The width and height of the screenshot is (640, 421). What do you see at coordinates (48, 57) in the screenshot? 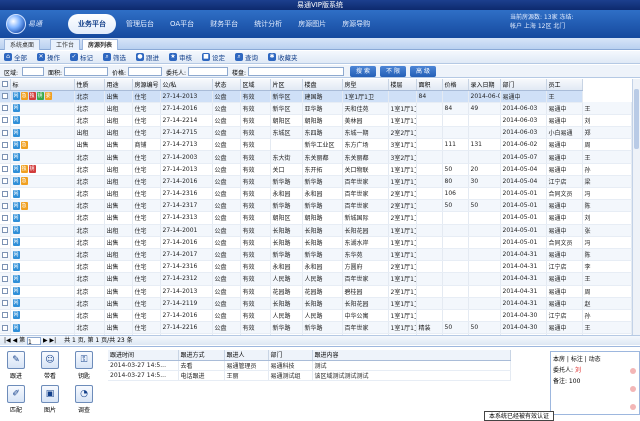
I see `toolbar-item: ✕ 操作` at bounding box center [48, 57].